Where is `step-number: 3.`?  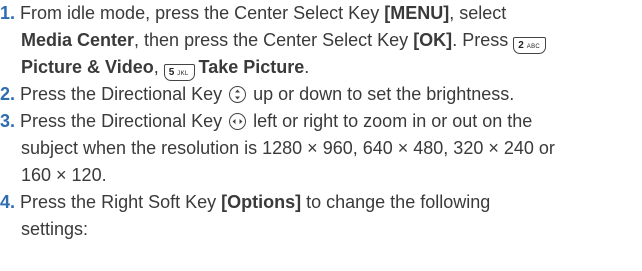
step-number: 3. is located at coordinates (8, 121).